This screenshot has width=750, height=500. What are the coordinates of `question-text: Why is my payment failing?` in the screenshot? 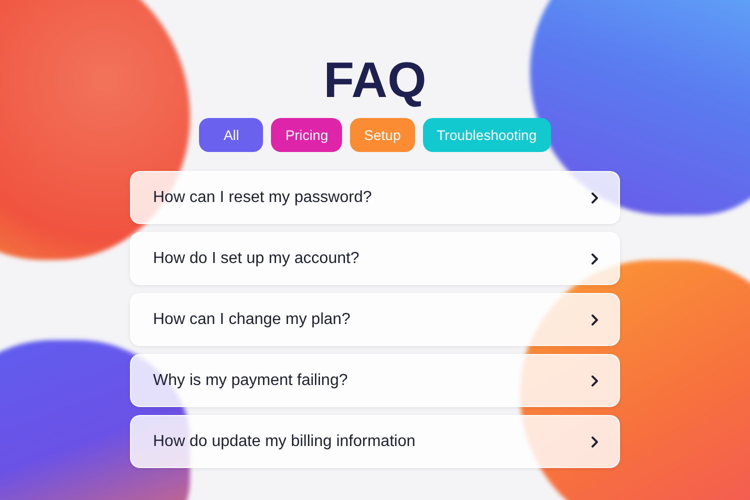 It's located at (250, 381).